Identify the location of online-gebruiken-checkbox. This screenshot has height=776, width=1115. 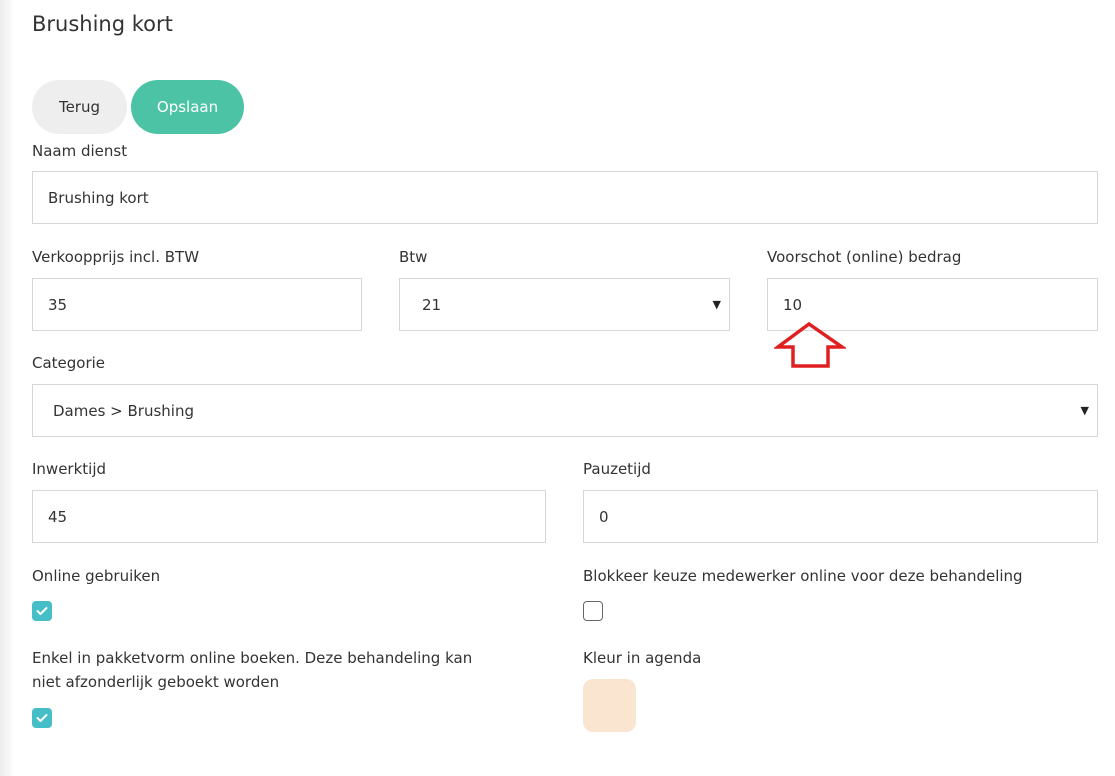
(42, 611).